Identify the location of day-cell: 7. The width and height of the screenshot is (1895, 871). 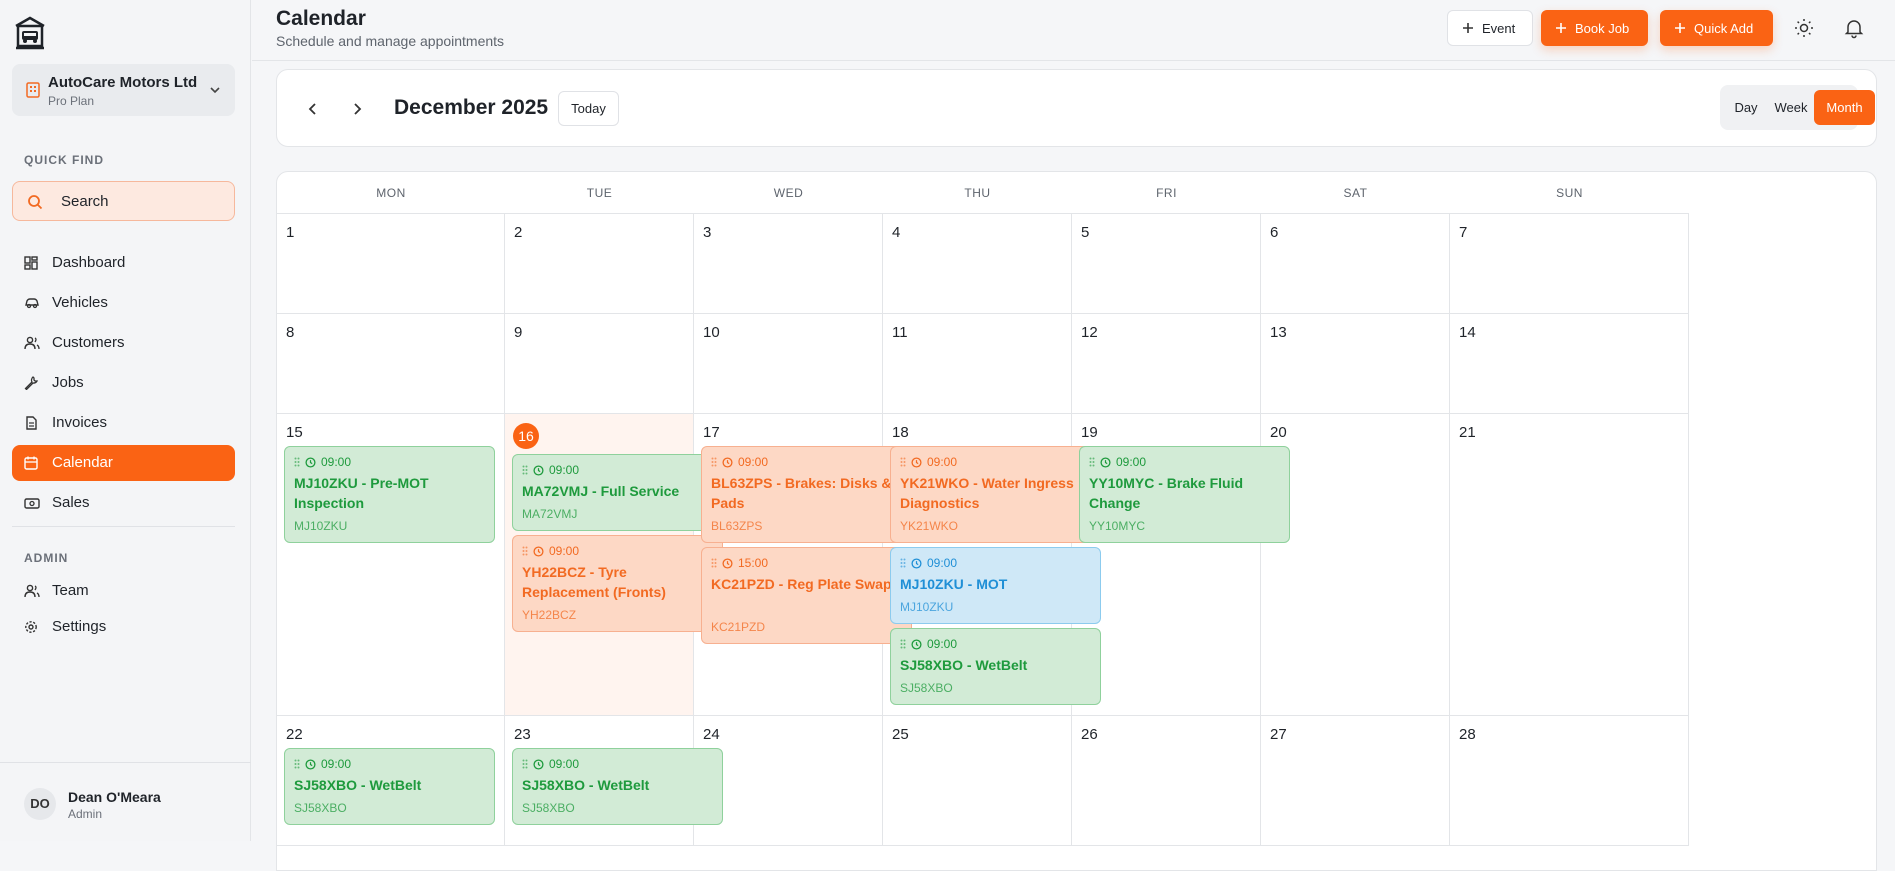
(1569, 264).